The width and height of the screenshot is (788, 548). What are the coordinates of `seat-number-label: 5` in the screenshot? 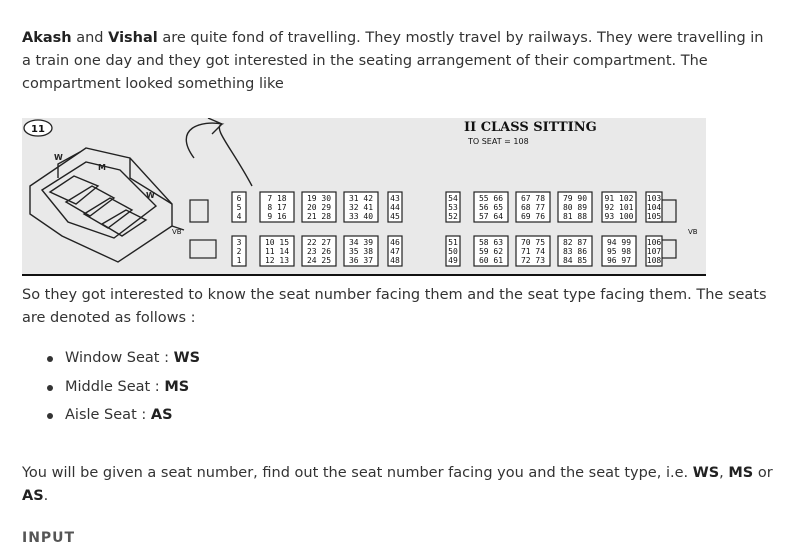 It's located at (239, 207).